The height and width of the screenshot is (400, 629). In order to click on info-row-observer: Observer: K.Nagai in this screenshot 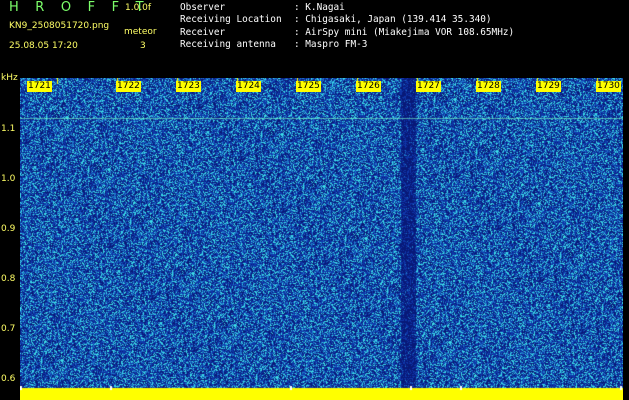, I will do `click(262, 7)`.